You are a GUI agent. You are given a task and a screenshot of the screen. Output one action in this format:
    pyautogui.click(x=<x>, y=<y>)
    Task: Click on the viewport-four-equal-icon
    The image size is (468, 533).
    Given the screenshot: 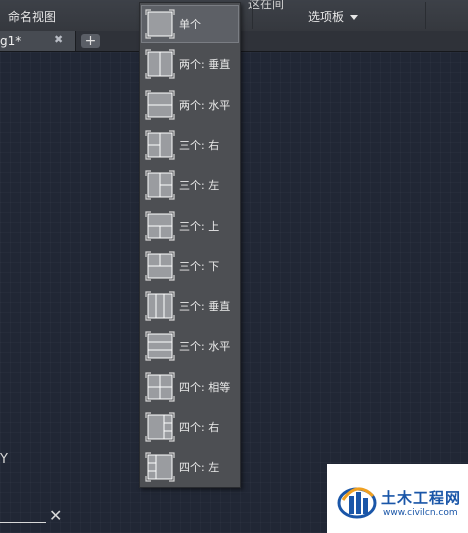 What is the action you would take?
    pyautogui.click(x=160, y=387)
    